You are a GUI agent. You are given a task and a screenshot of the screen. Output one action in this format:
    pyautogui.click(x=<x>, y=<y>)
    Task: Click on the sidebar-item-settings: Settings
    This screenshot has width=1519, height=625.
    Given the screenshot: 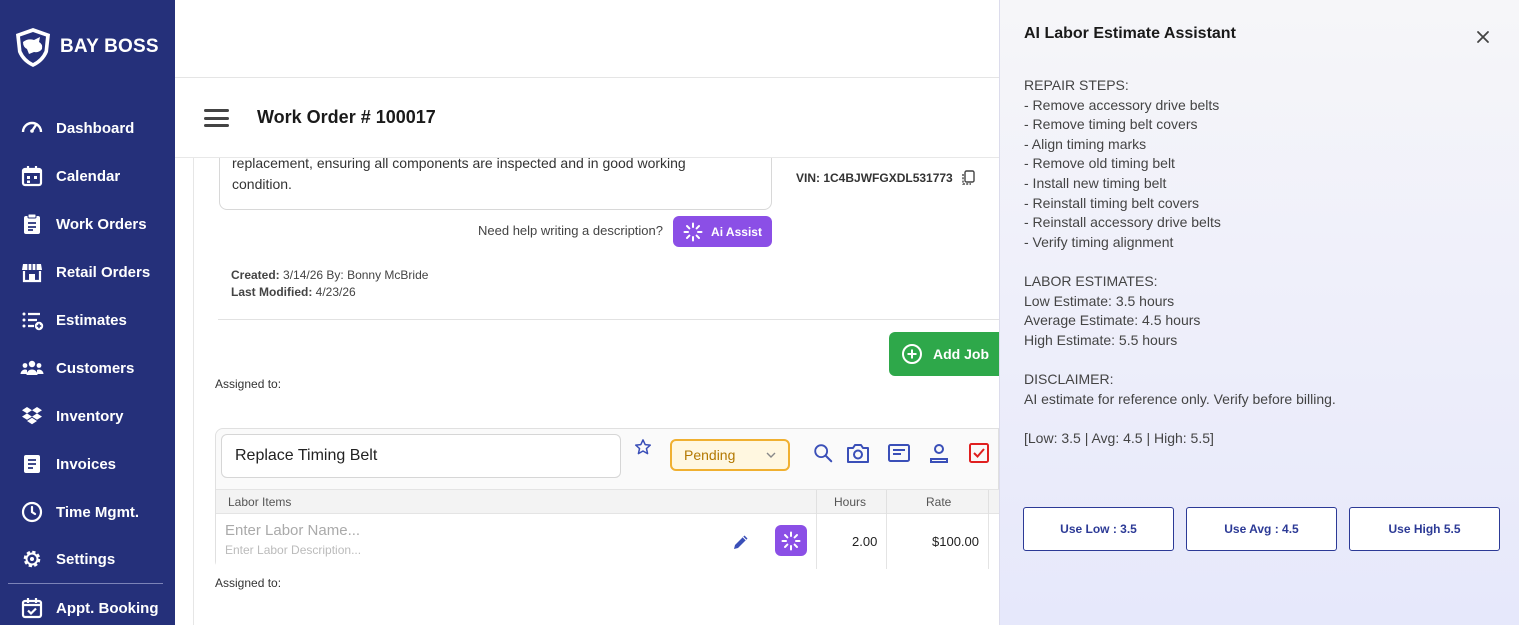 What is the action you would take?
    pyautogui.click(x=67, y=559)
    